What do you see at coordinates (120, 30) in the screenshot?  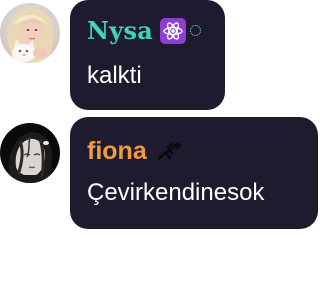 I see `author-name: Nysa` at bounding box center [120, 30].